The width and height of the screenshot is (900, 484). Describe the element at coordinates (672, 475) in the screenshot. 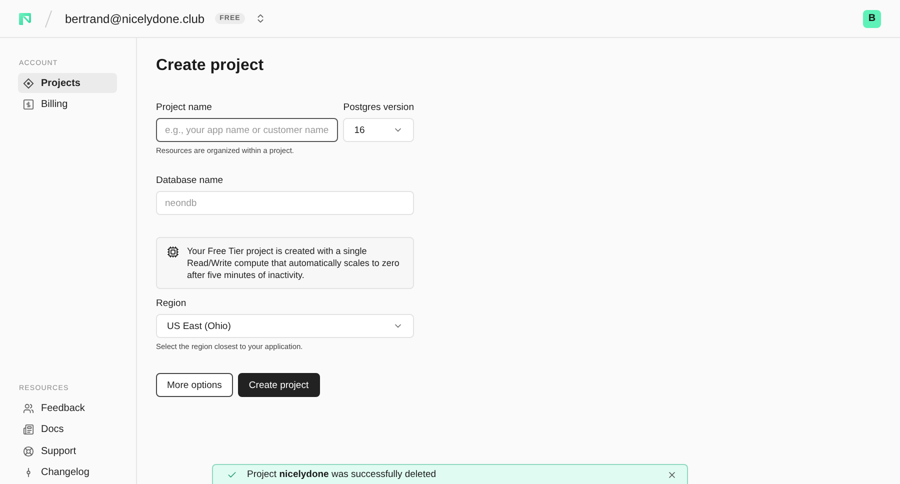

I see `close-icon` at that location.